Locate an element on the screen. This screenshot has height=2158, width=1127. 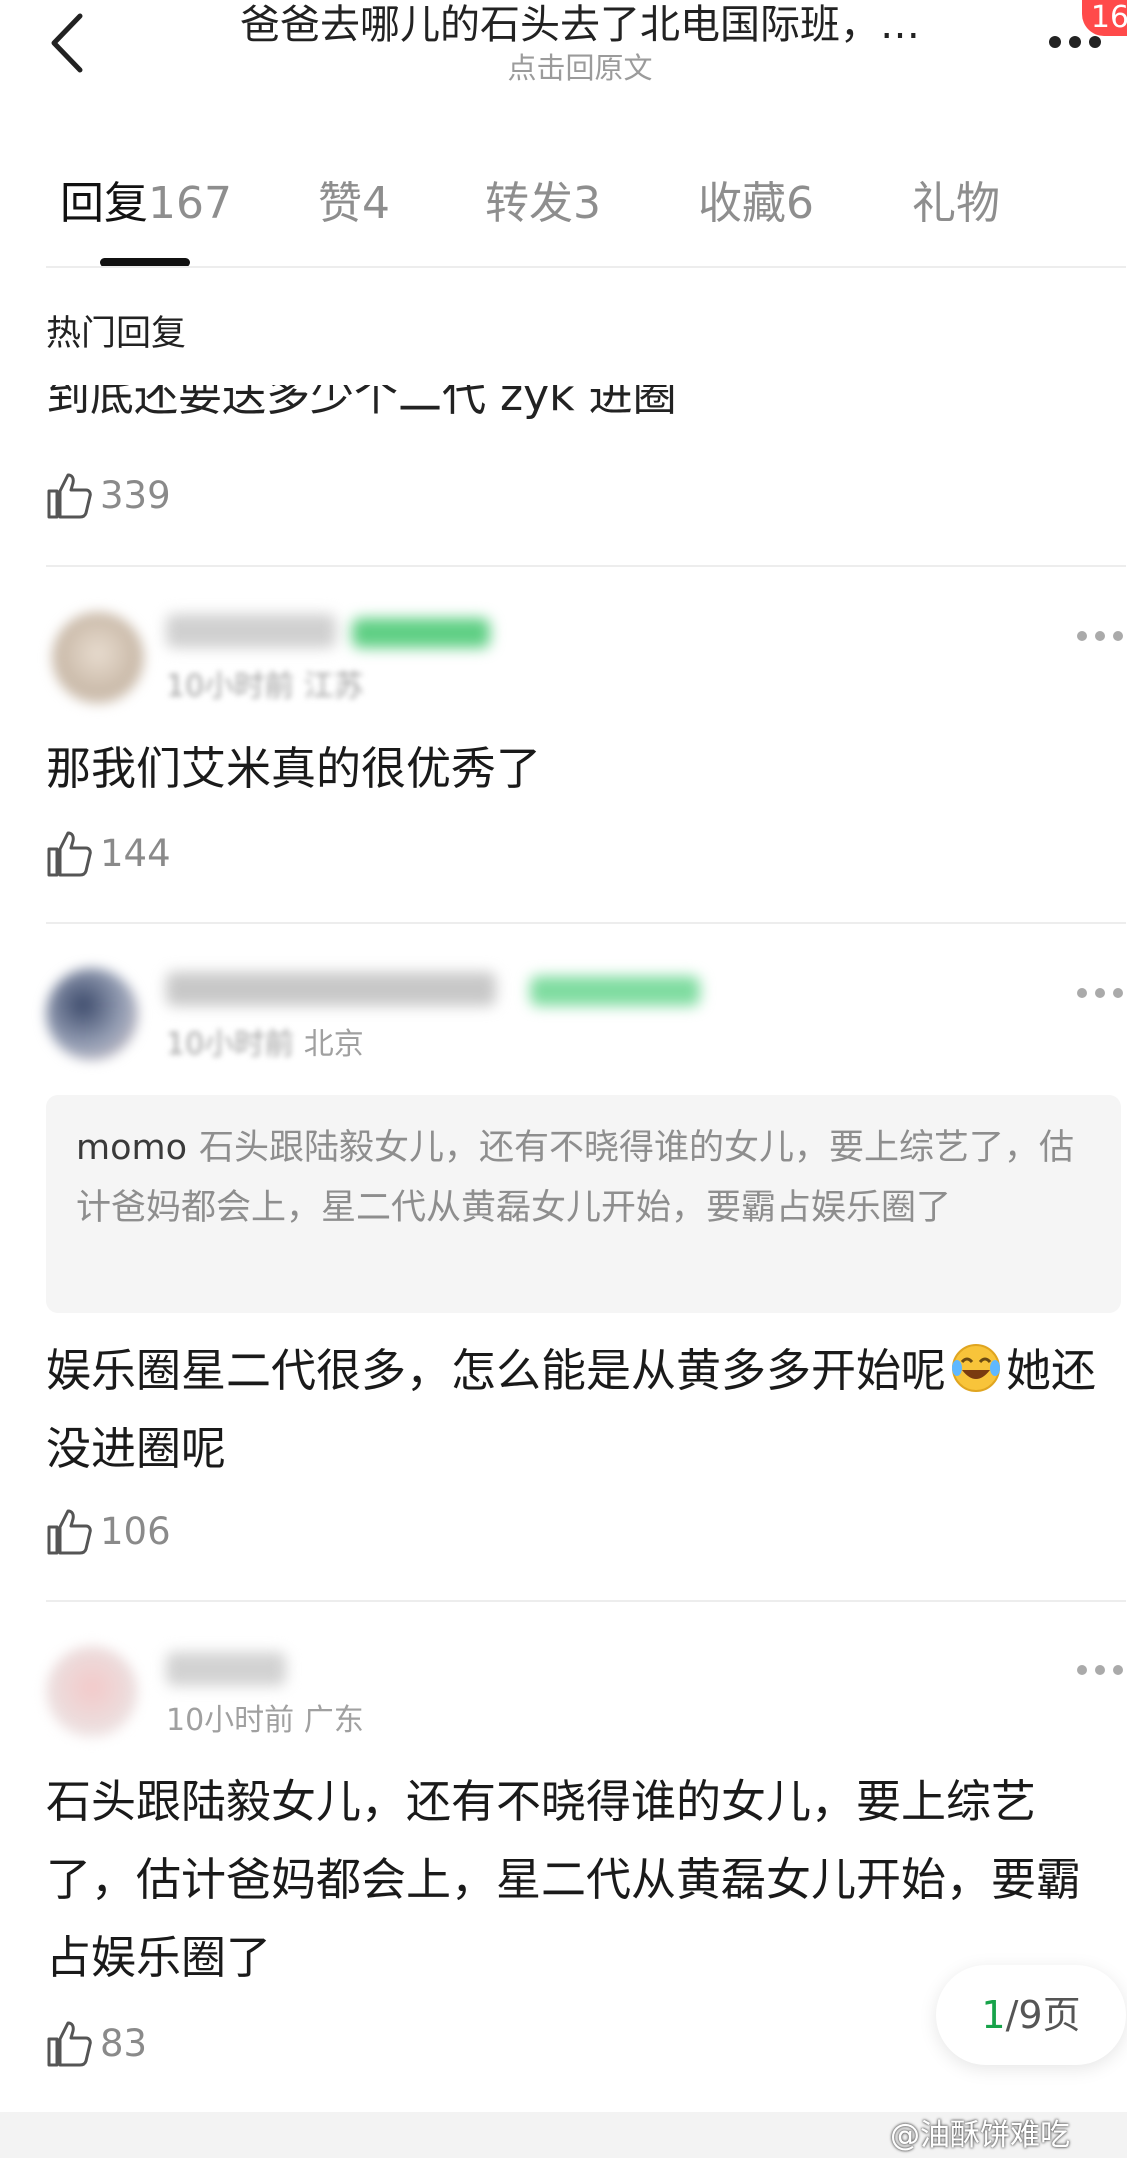
comment-text: 那我们艾米真的很优秀了 is located at coordinates (294, 768).